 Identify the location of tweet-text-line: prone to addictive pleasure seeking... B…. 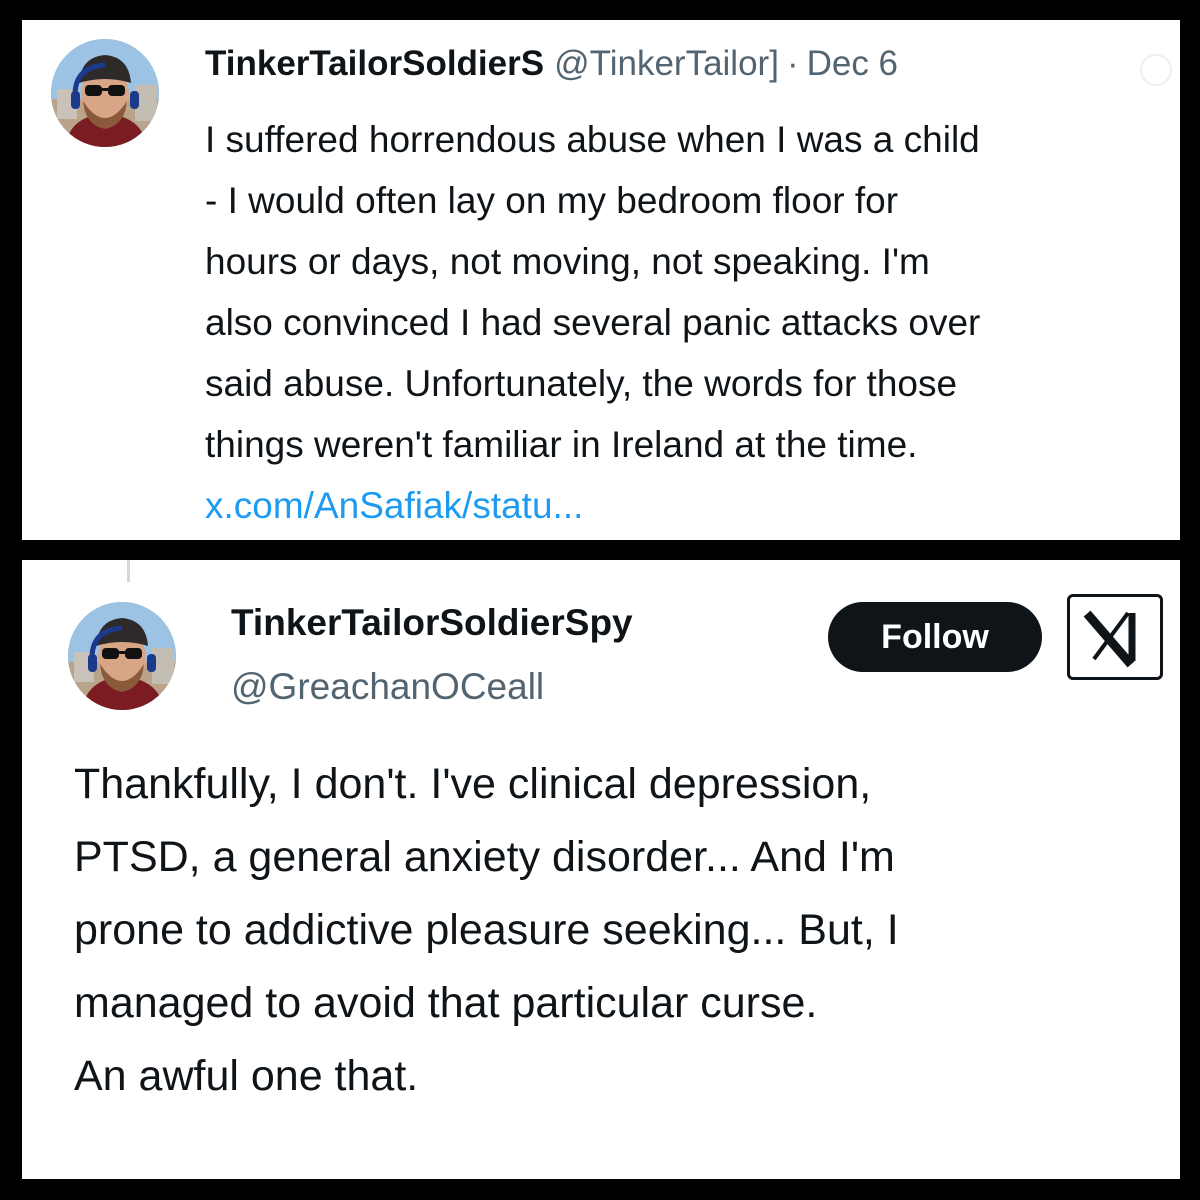
(486, 930).